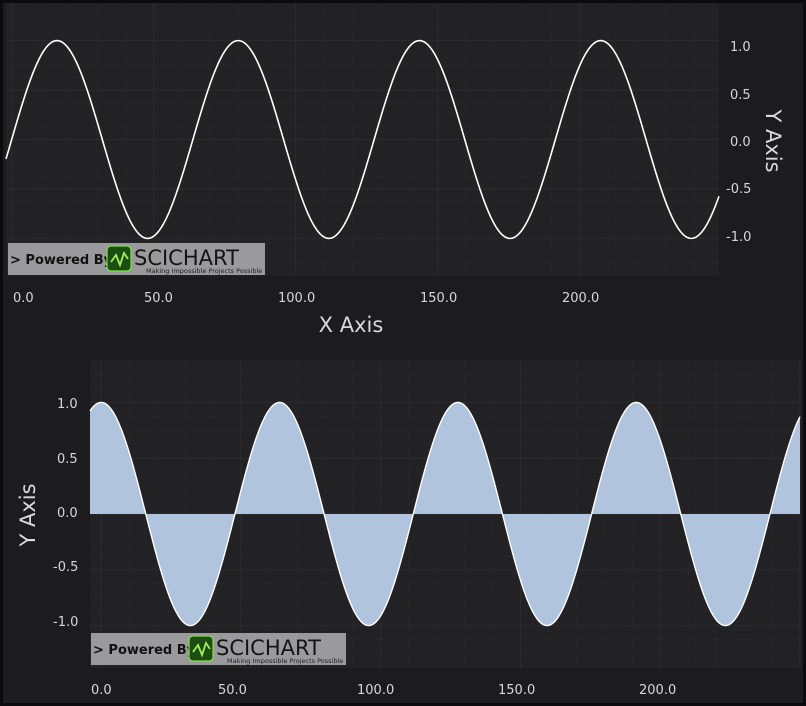 This screenshot has height=706, width=806. Describe the element at coordinates (28, 515) in the screenshot. I see `bottom-y-axis-title: Y Axis` at that location.